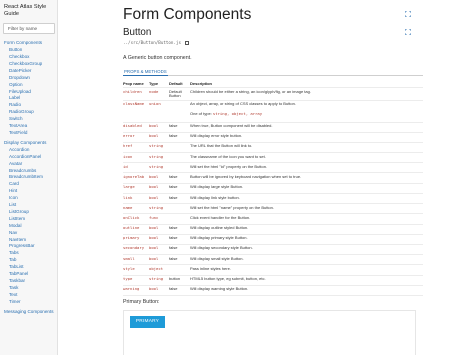 The image size is (474, 355). Describe the element at coordinates (28, 274) in the screenshot. I see `sidebar-item-tabpanel: TabPanel` at that location.